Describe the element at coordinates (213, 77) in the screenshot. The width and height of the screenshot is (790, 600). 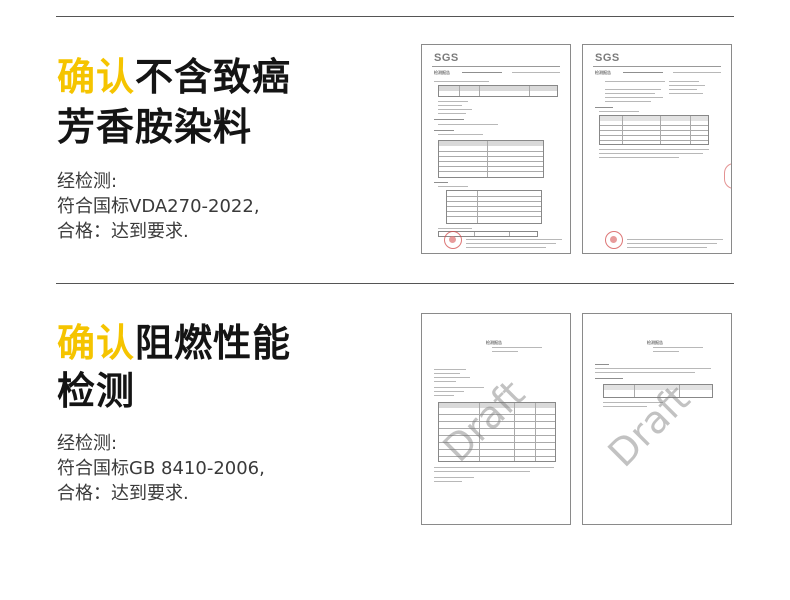
I see `section1-title-rest: 不含致癌` at that location.